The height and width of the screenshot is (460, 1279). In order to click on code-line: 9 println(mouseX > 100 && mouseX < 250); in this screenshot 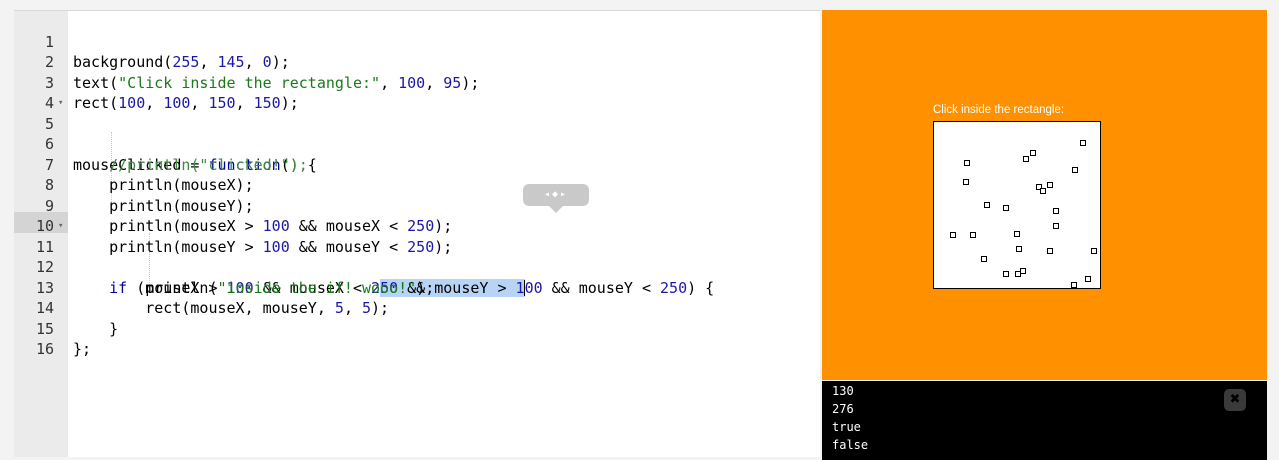, I will do `click(417, 205)`.